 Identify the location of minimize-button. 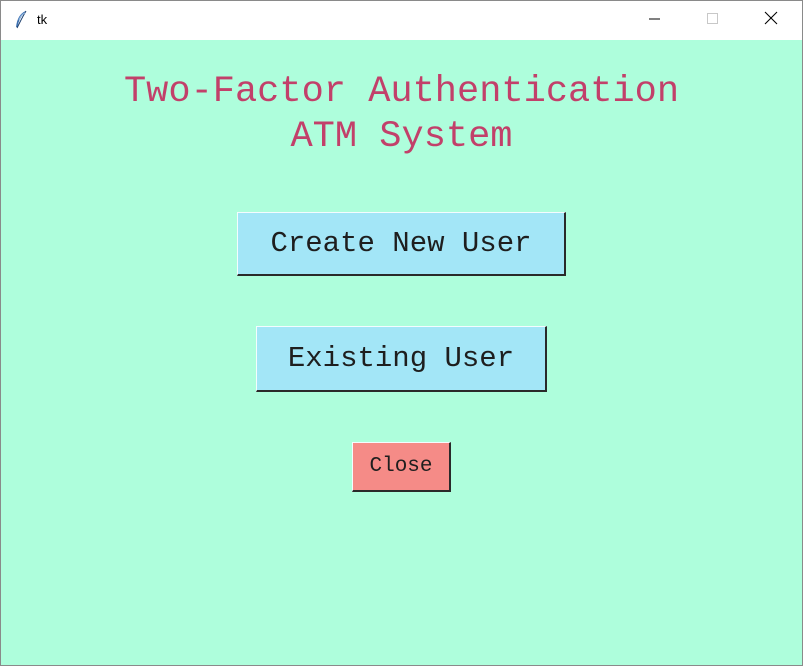
(655, 20).